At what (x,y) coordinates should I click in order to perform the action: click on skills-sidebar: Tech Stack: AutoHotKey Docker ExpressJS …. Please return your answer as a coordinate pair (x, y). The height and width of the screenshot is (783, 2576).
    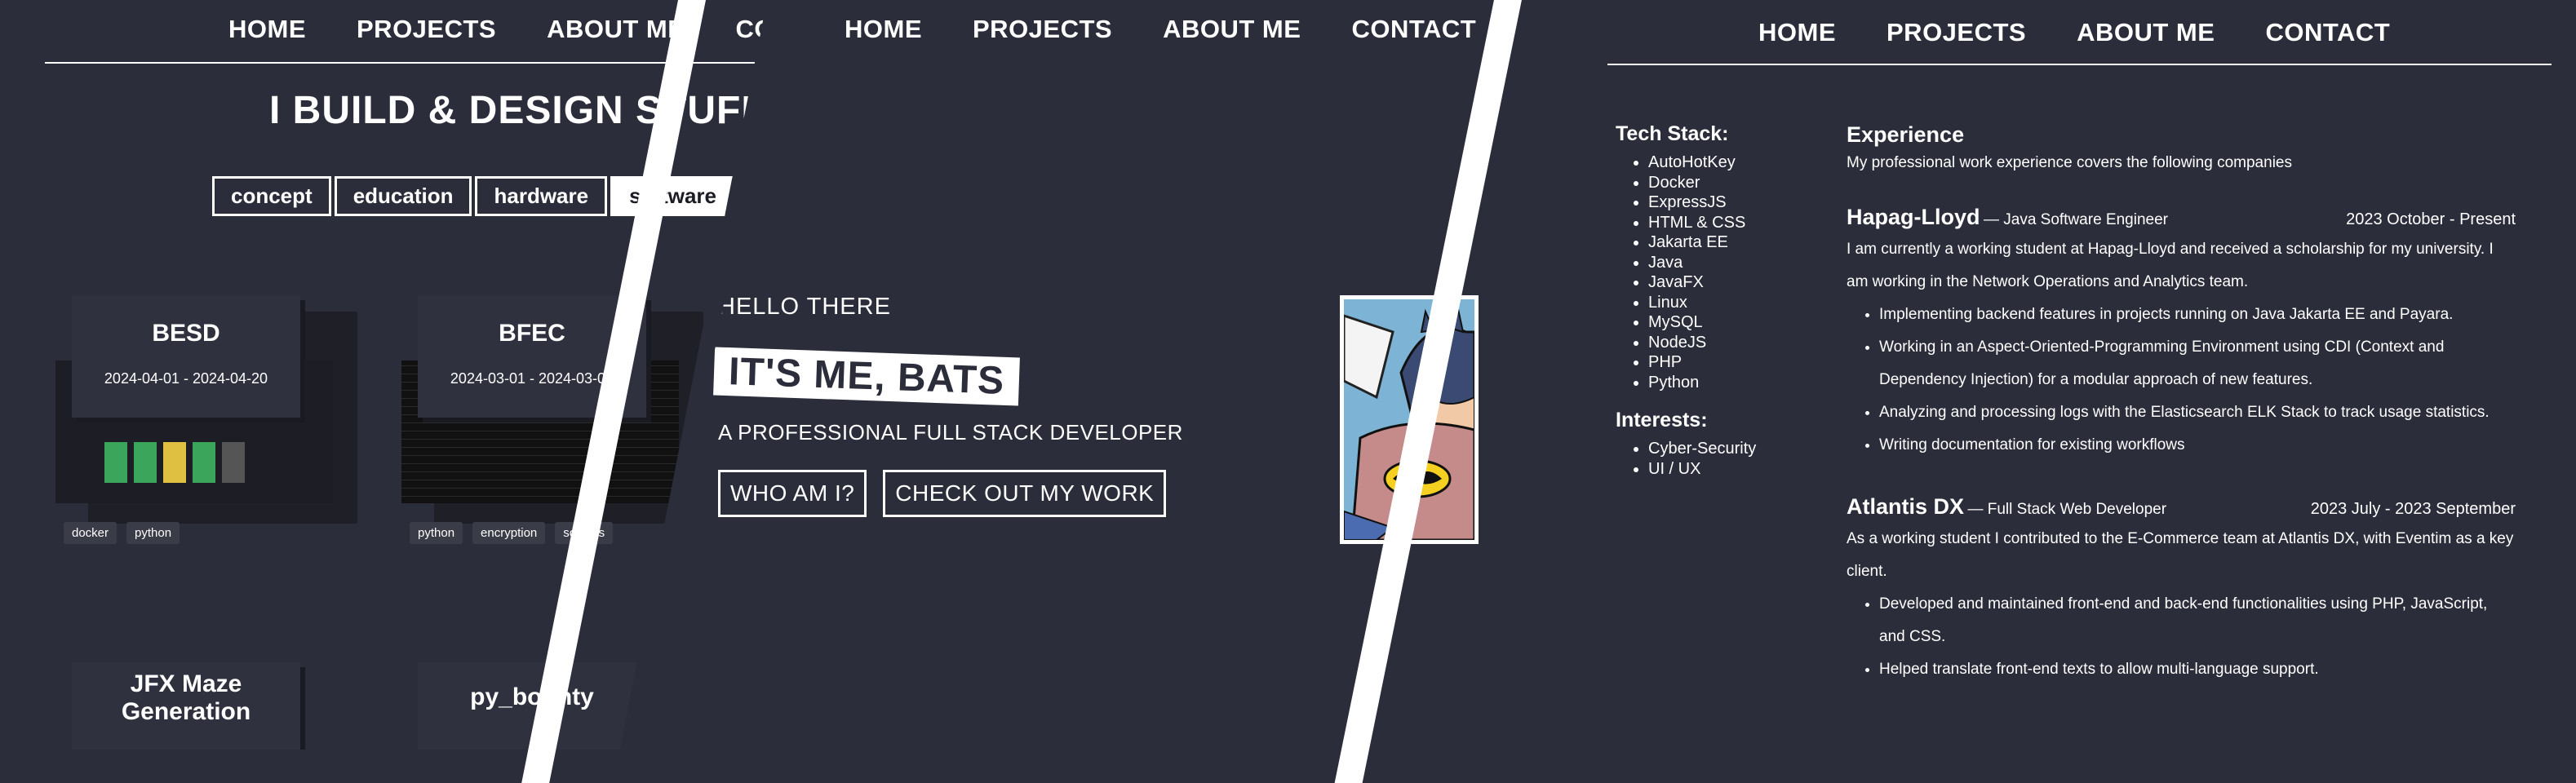
    Looking at the image, I should click on (1686, 308).